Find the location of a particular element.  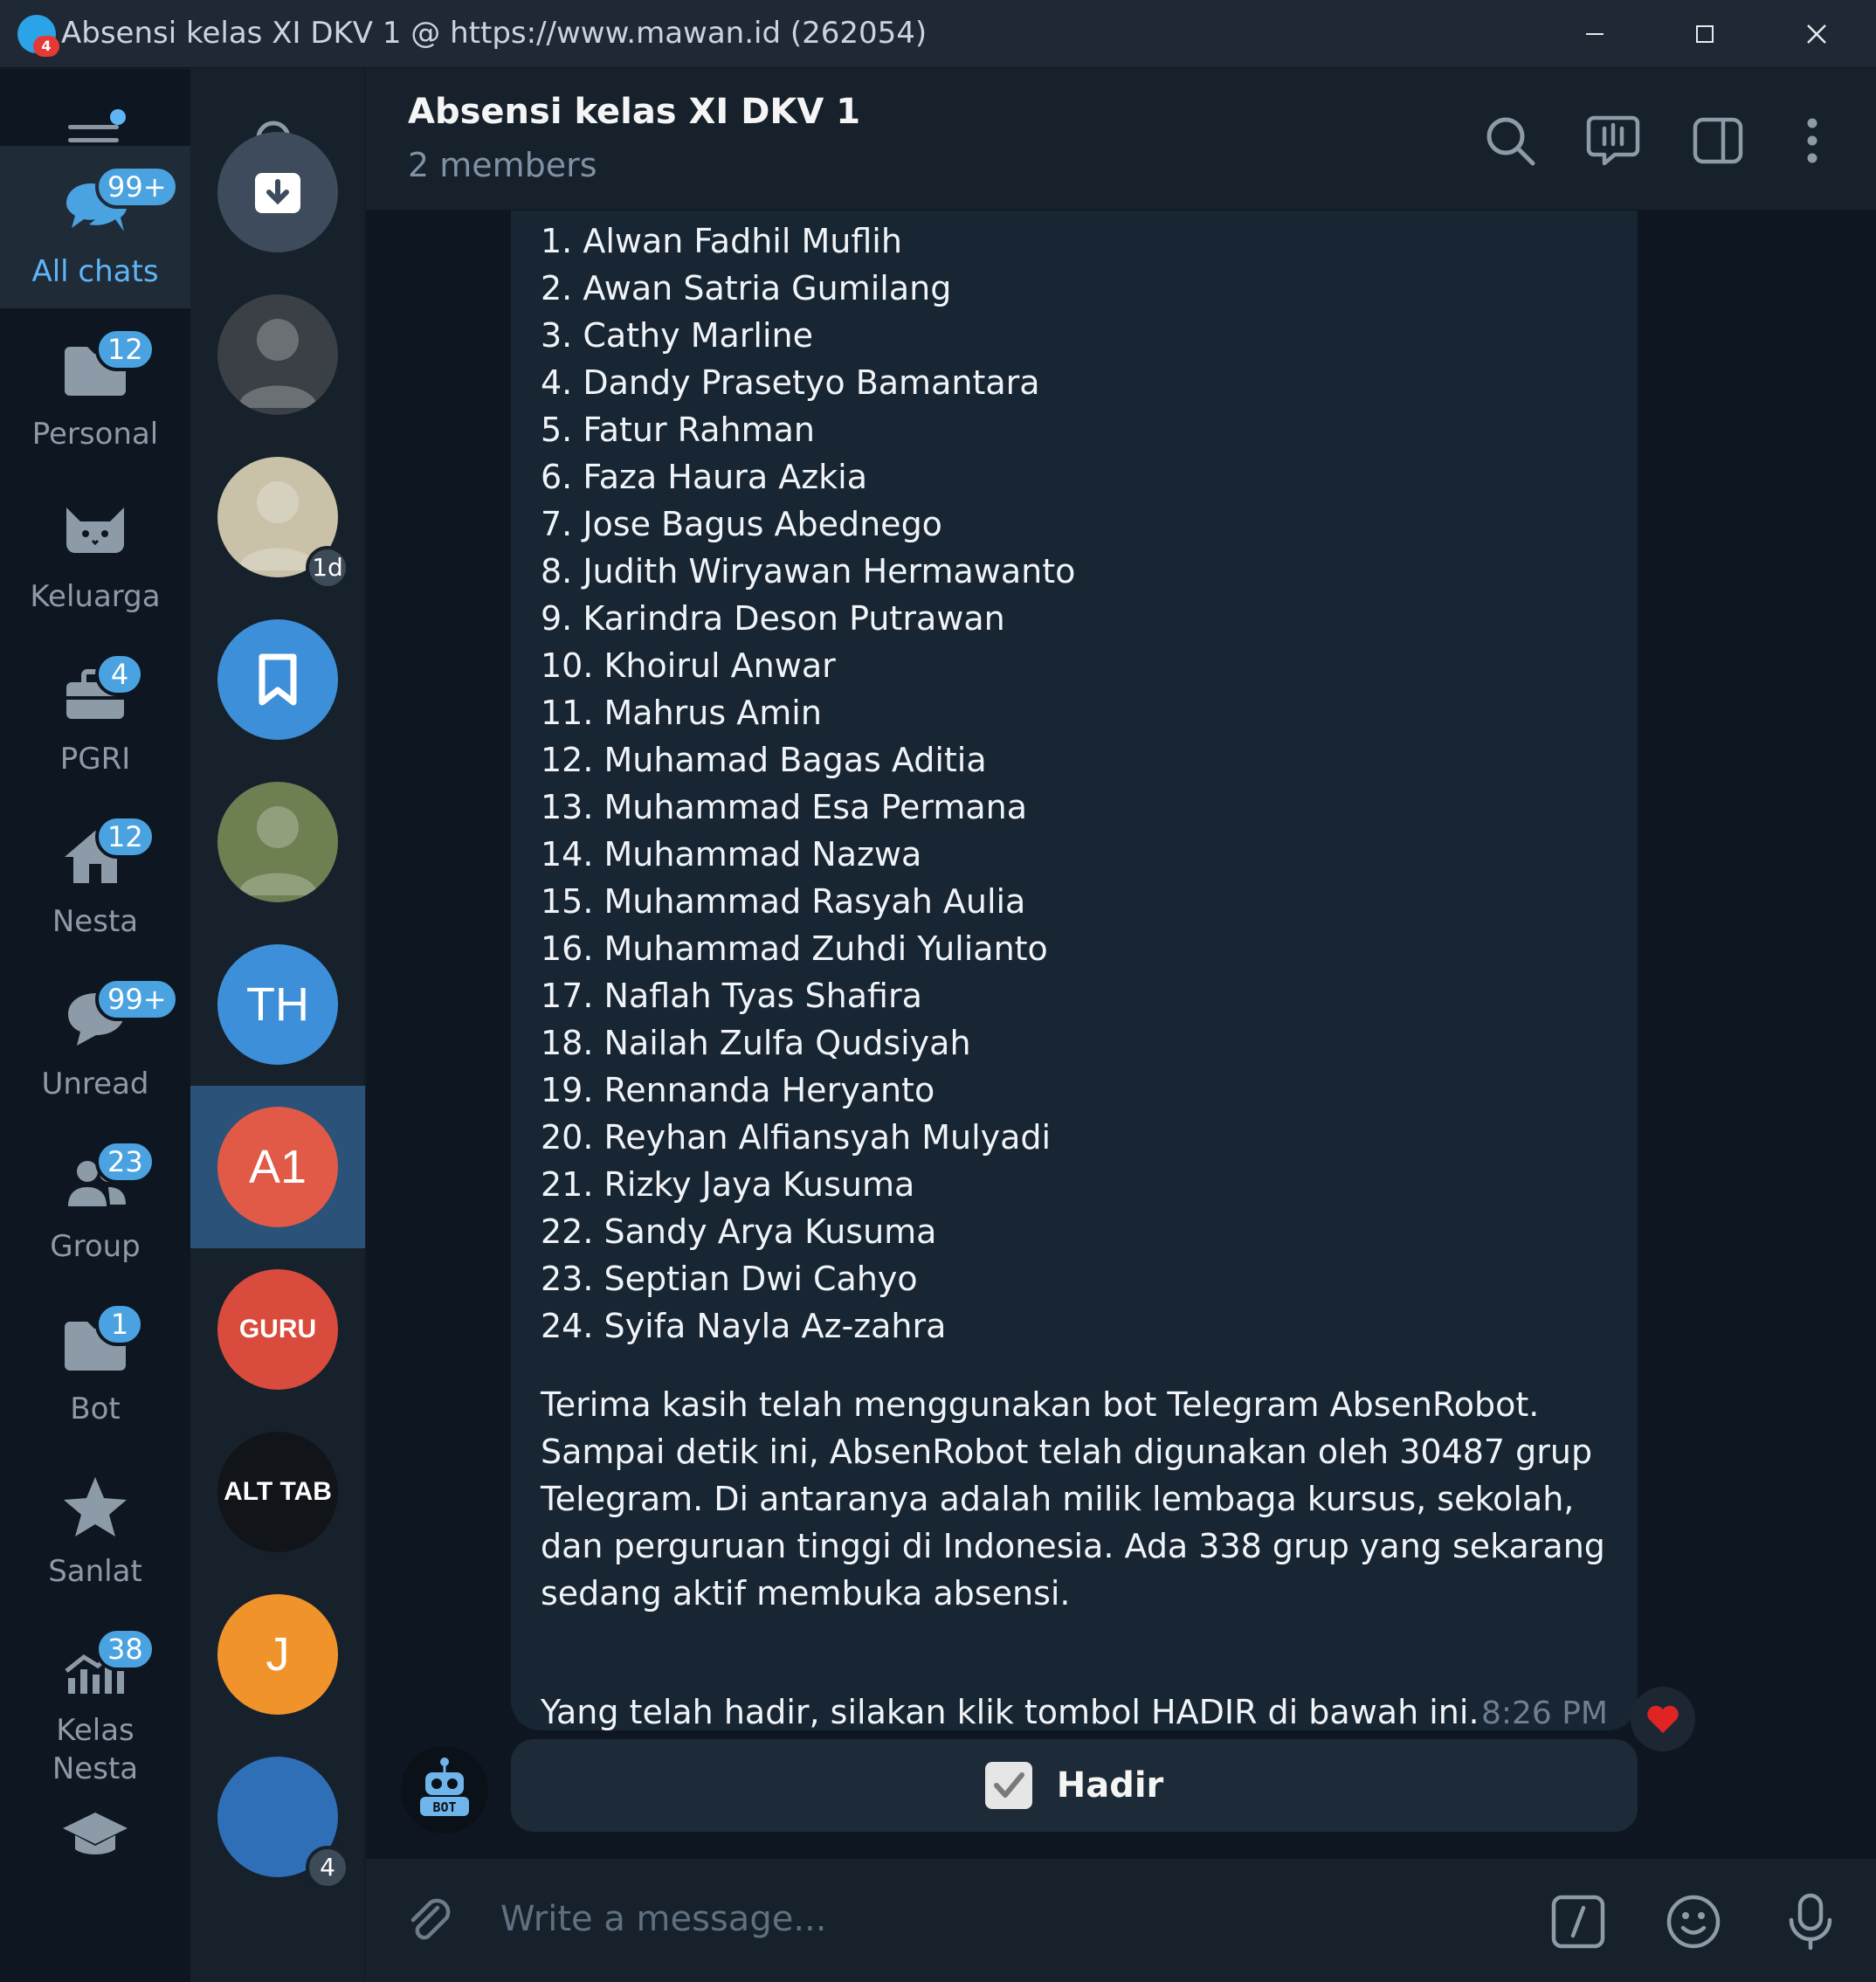

attendance-entry: 11. Mahrus Amin is located at coordinates (681, 713).